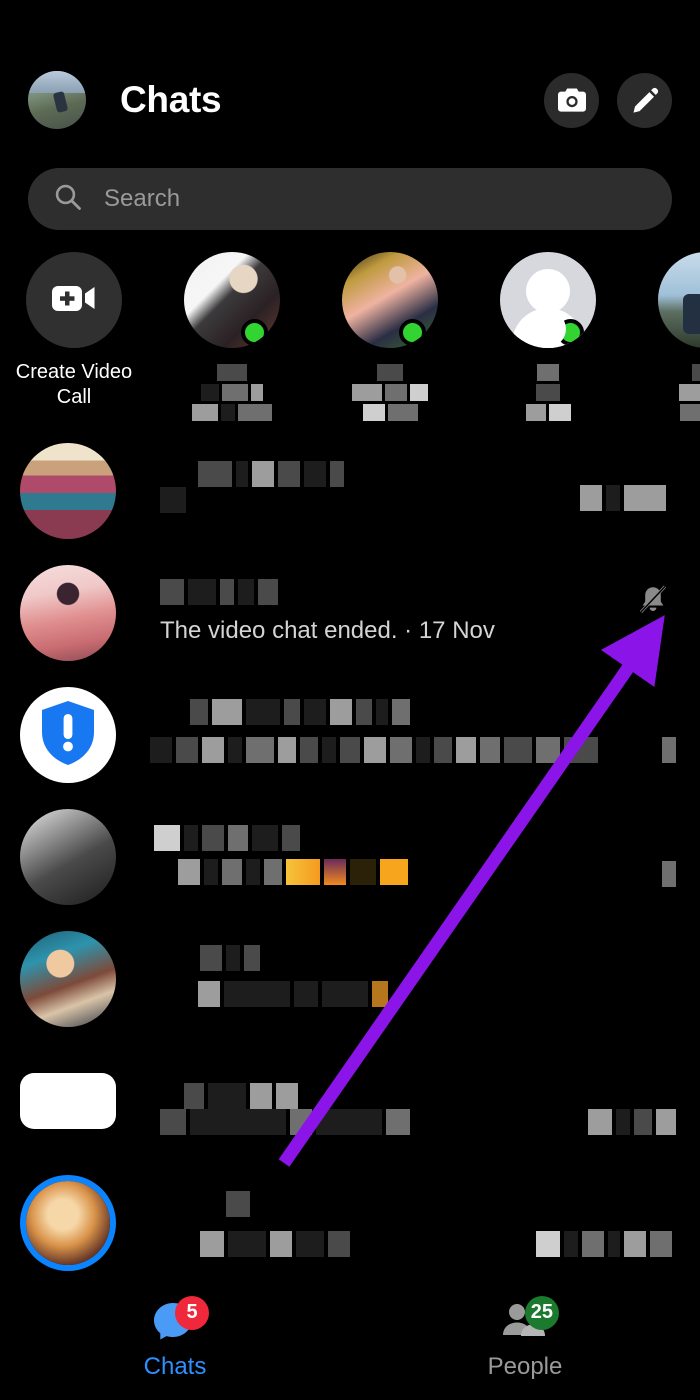  I want to click on search-bar: Search, so click(350, 199).